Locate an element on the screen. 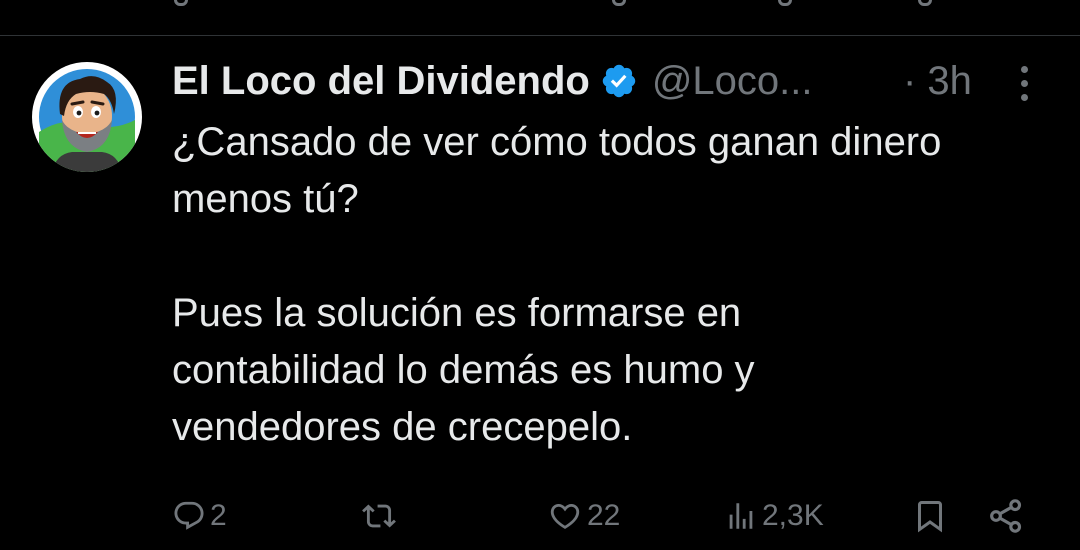 This screenshot has height=550, width=1080. avatar is located at coordinates (87, 117).